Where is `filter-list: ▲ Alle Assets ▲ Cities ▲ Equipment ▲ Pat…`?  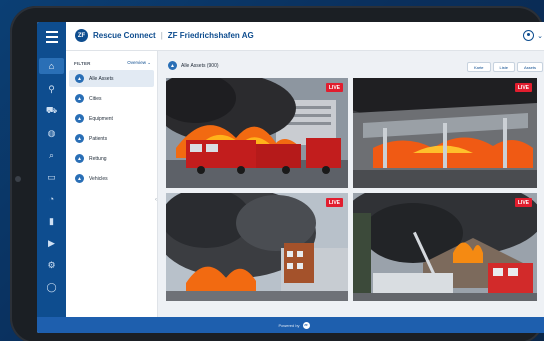 filter-list: ▲ Alle Assets ▲ Cities ▲ Equipment ▲ Pat… is located at coordinates (111, 128).